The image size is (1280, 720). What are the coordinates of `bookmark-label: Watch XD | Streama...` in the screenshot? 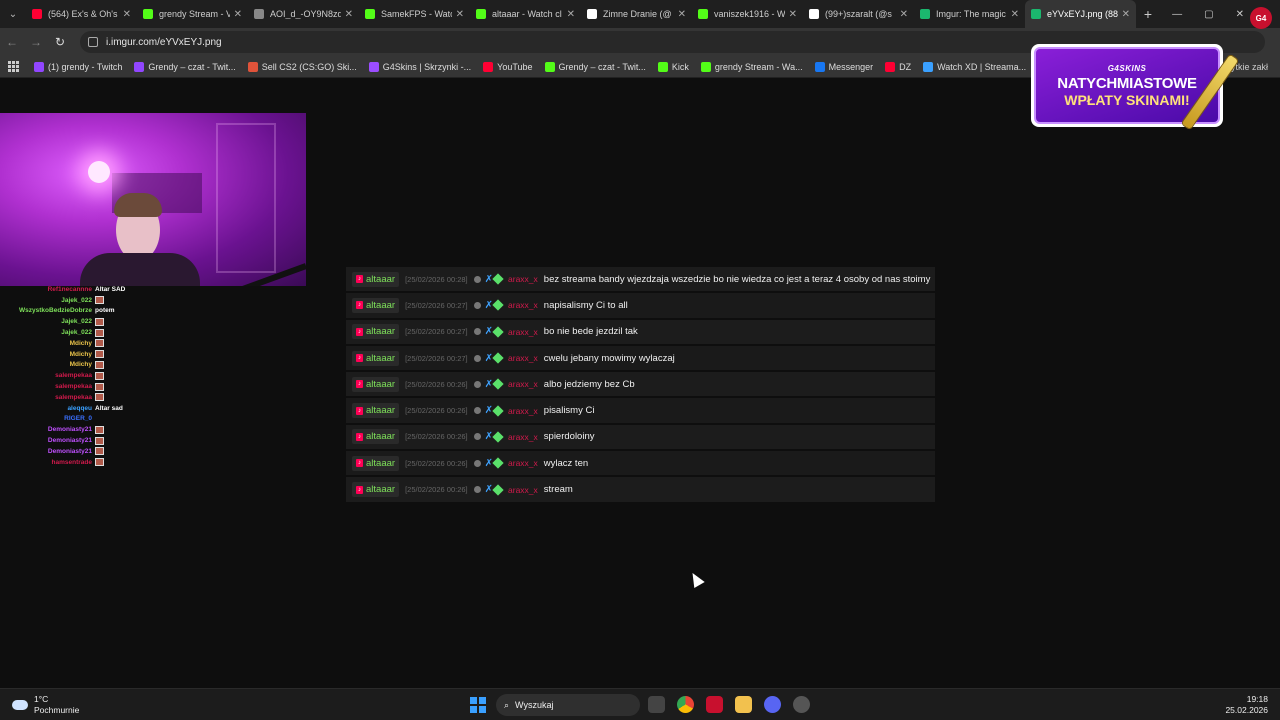 It's located at (982, 66).